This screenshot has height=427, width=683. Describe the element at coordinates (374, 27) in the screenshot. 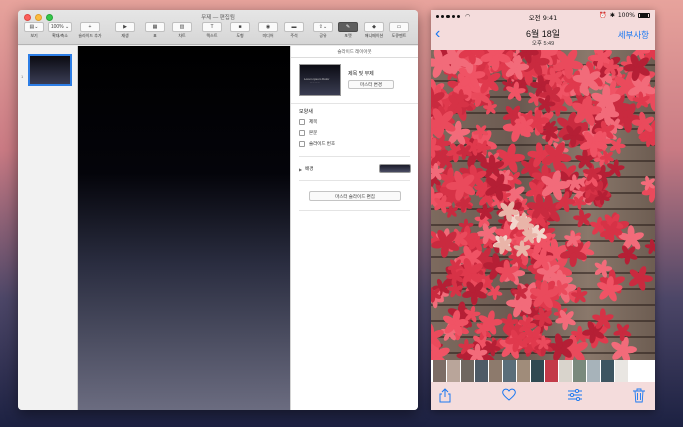

I see `animate-icon: ◆` at that location.